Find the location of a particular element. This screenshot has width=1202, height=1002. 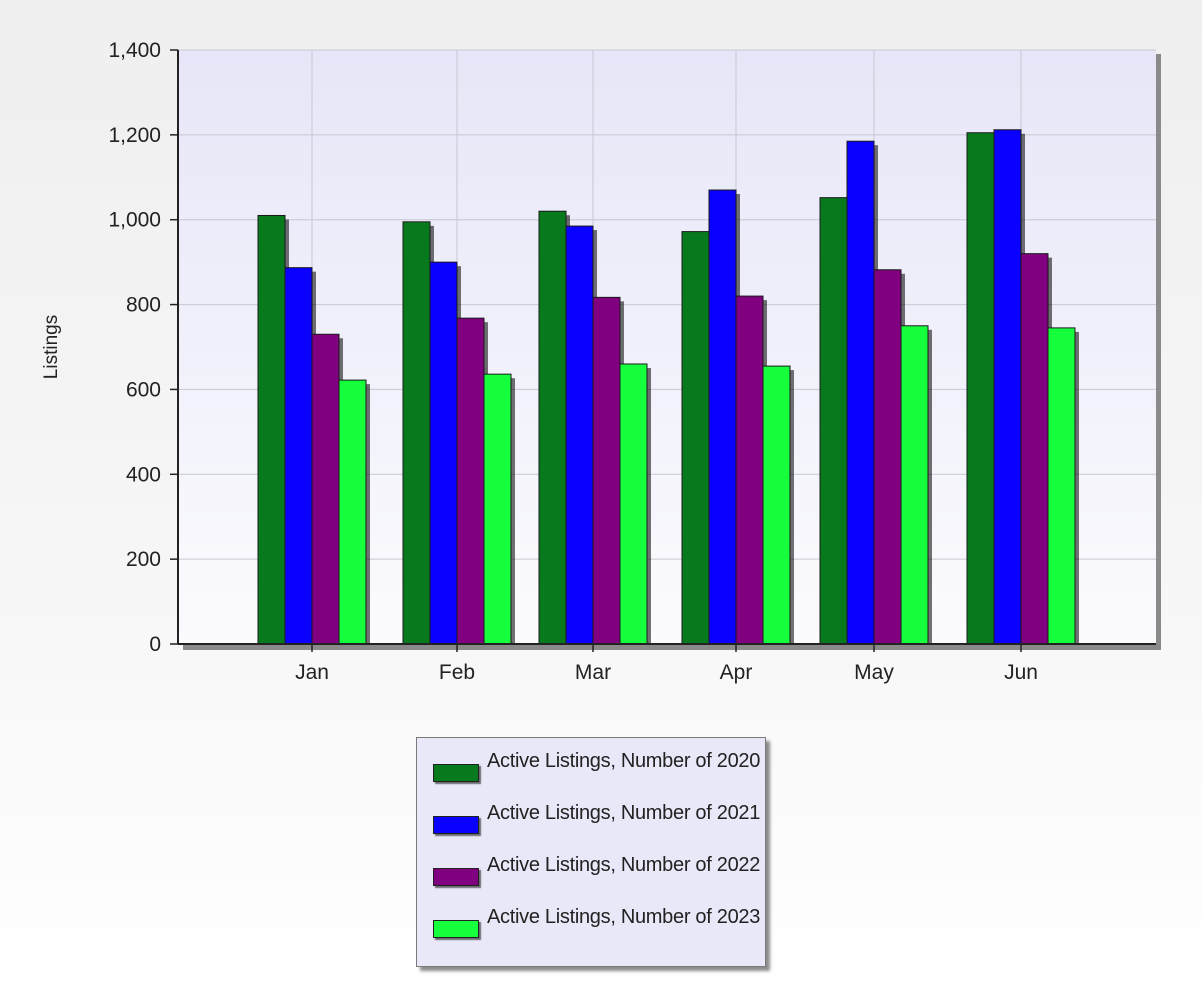

legend-item: Active Listings, Number of 2020 is located at coordinates (598, 766).